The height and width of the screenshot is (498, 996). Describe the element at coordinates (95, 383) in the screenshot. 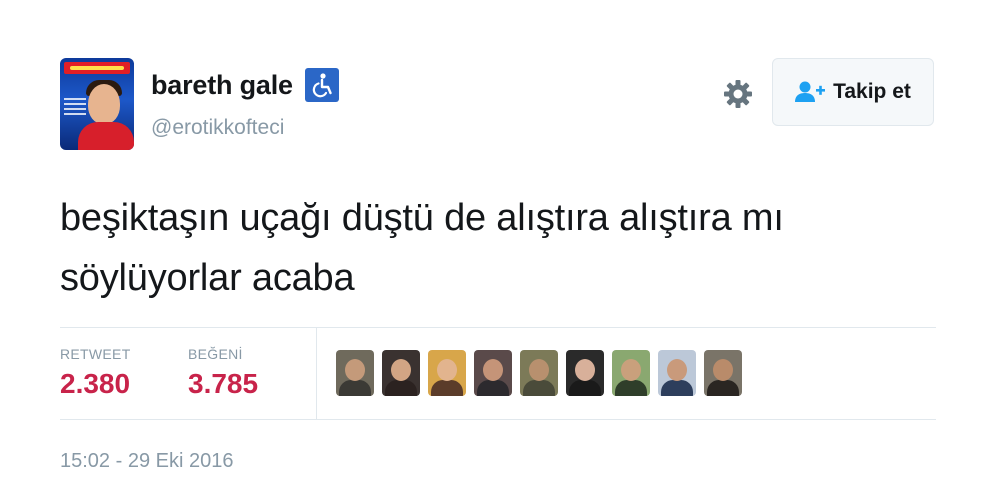

I see `retweet-count: 2.380` at that location.